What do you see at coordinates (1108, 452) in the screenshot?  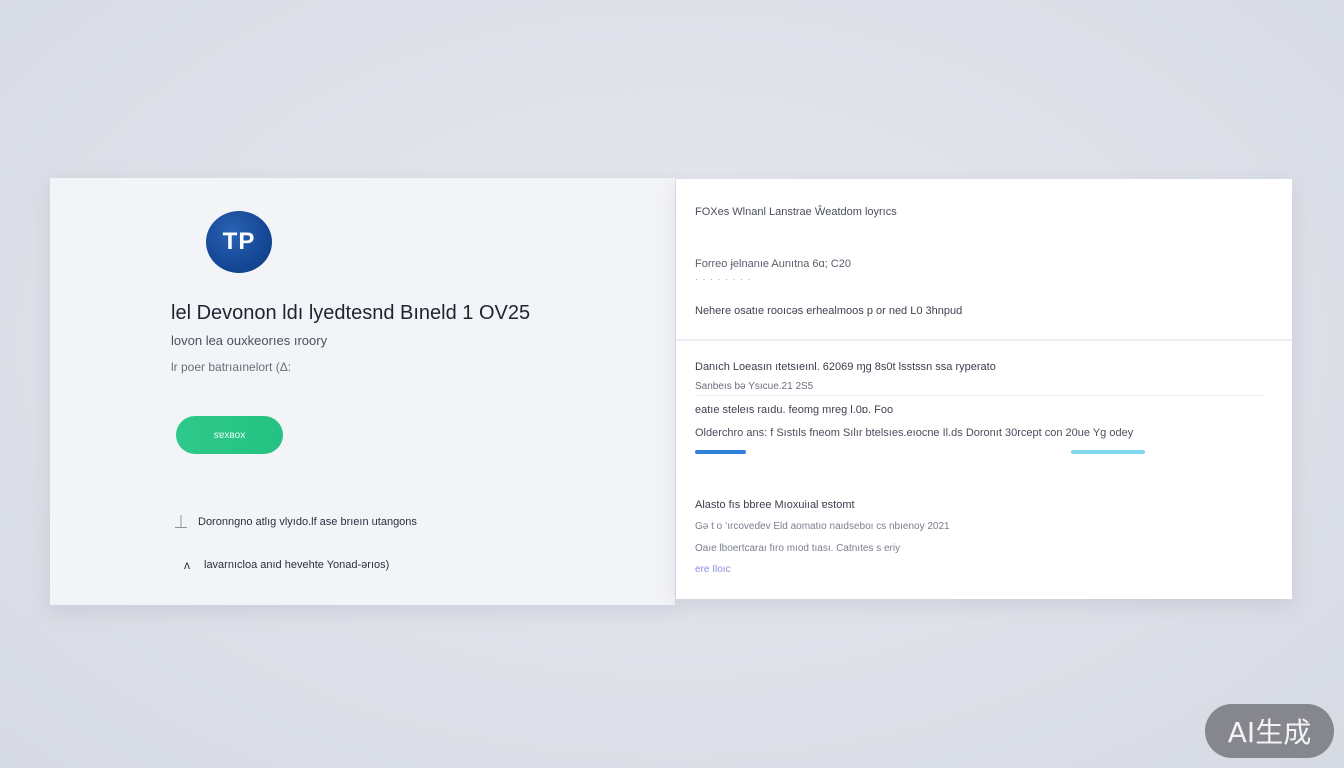 I see `progress-bar-secondary` at bounding box center [1108, 452].